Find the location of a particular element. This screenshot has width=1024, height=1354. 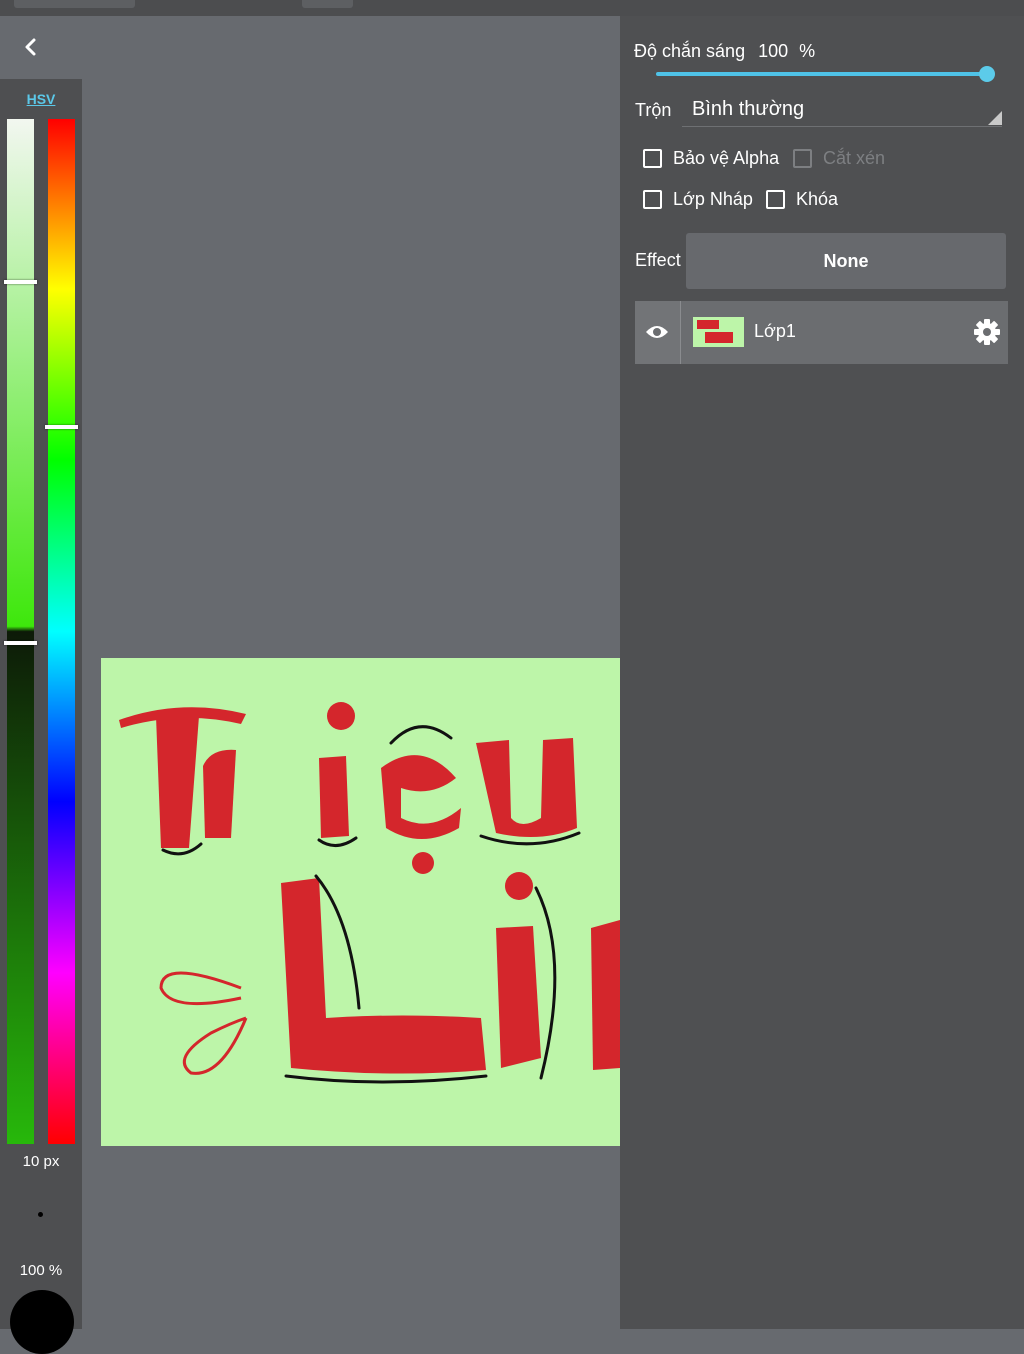

stroke-e-dot is located at coordinates (423, 863).